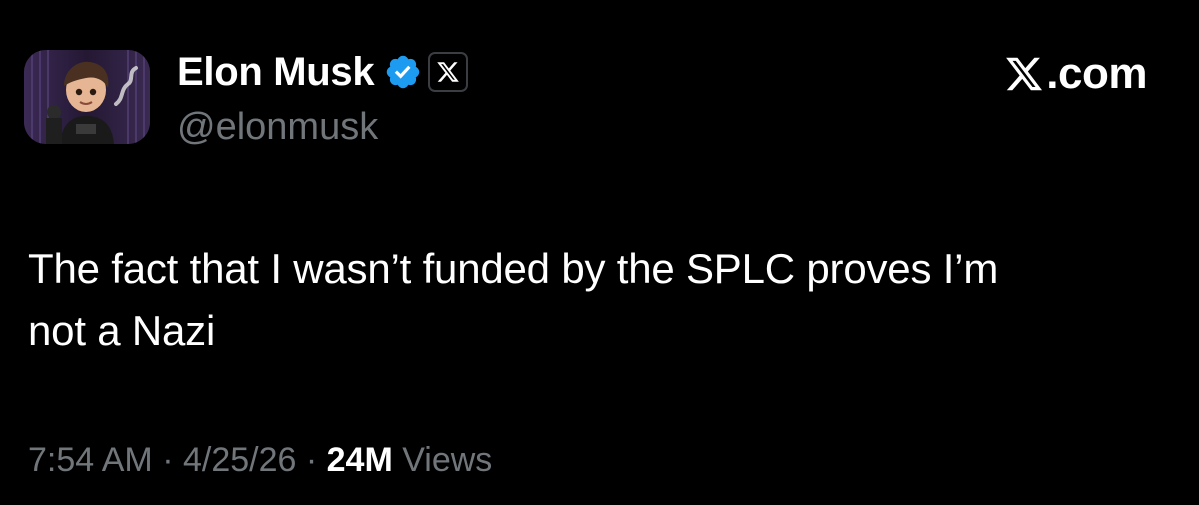 This screenshot has height=505, width=1199. I want to click on author-display-name: Elon Musk, so click(276, 72).